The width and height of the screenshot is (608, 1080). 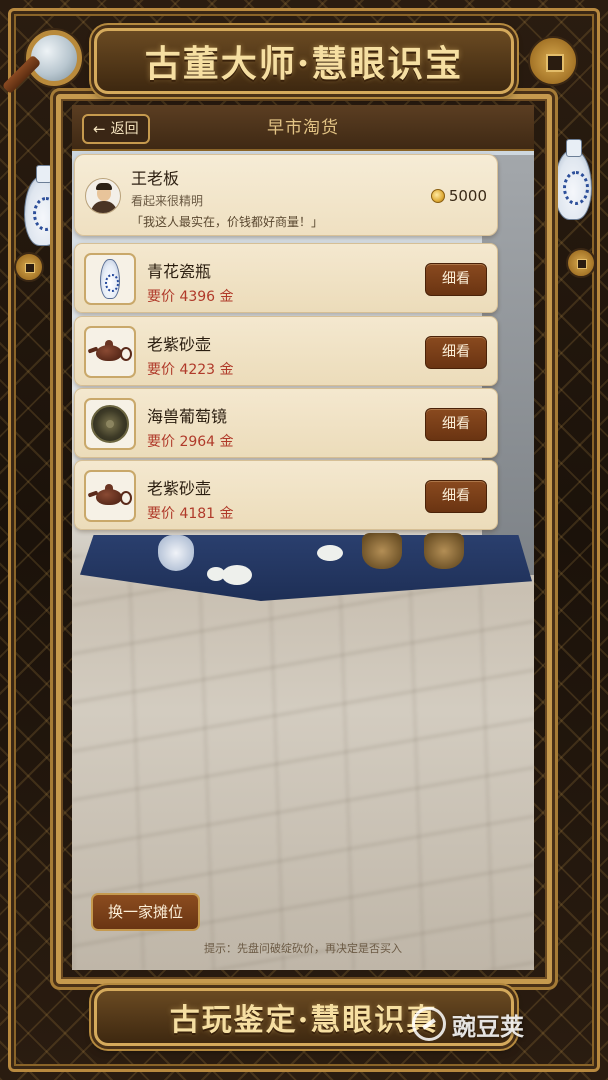 I want to click on list-item: 老紫砂壶 要价 4181 金 细看, so click(x=286, y=495).